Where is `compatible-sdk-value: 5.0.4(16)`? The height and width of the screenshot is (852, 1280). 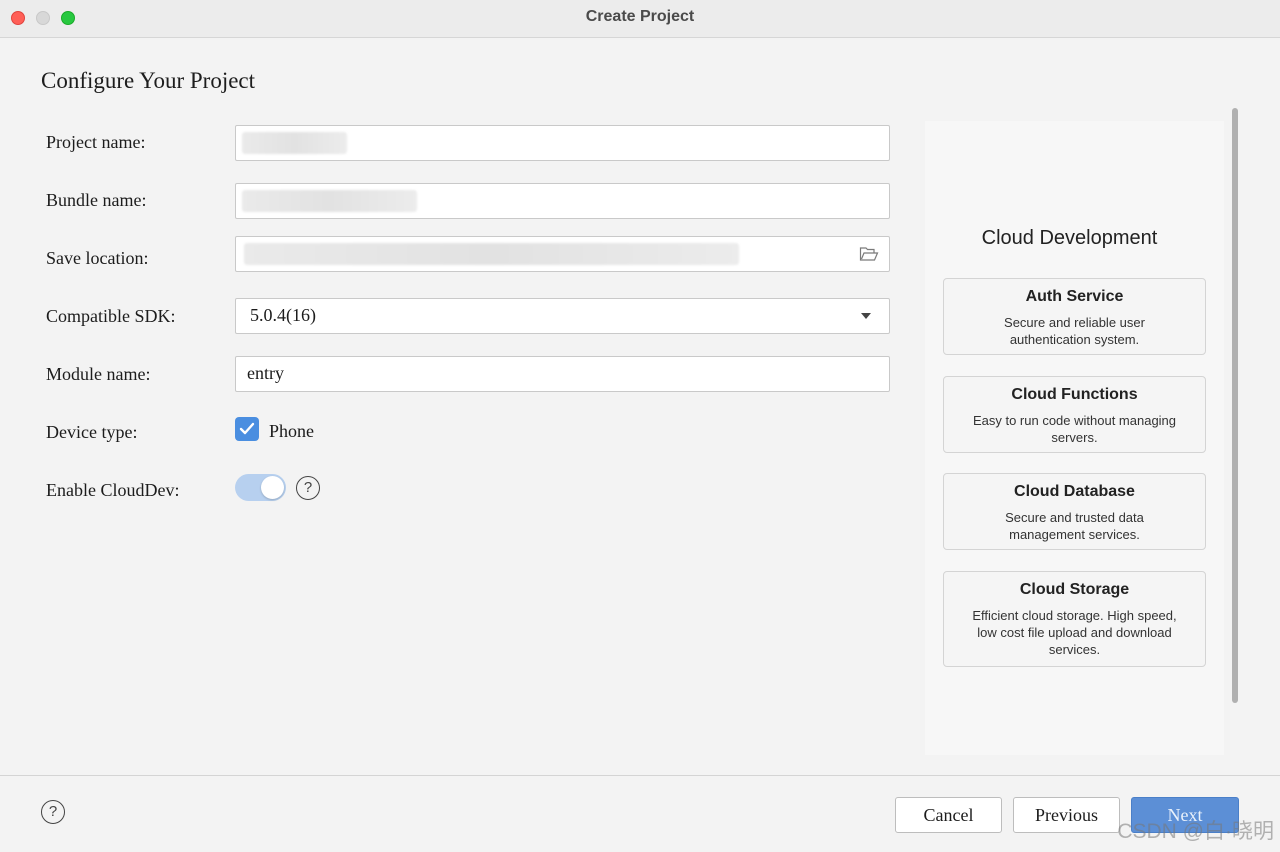 compatible-sdk-value: 5.0.4(16) is located at coordinates (283, 315).